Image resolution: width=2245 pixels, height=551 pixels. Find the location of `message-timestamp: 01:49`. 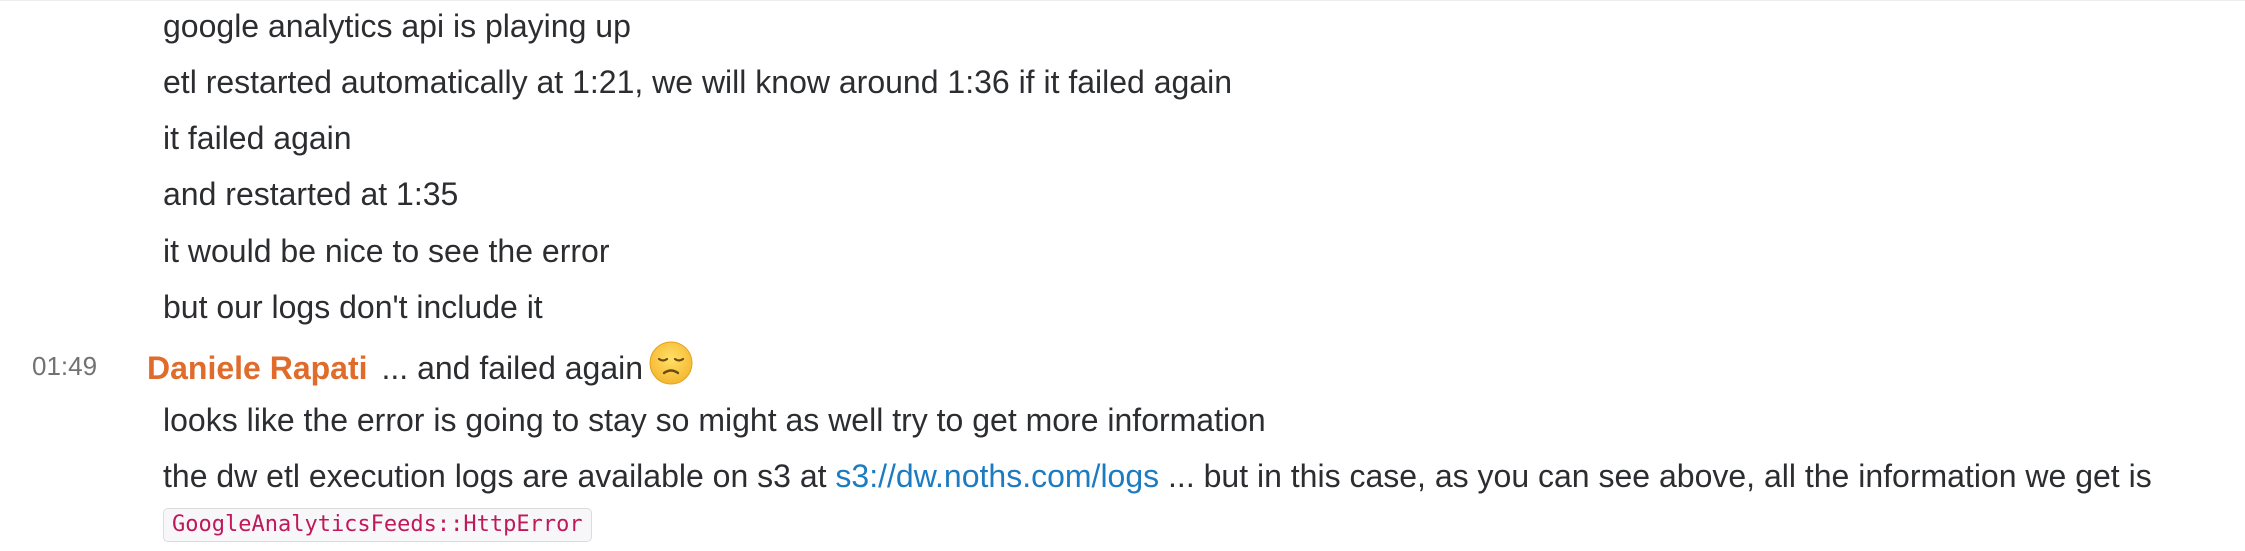

message-timestamp: 01:49 is located at coordinates (64, 366).